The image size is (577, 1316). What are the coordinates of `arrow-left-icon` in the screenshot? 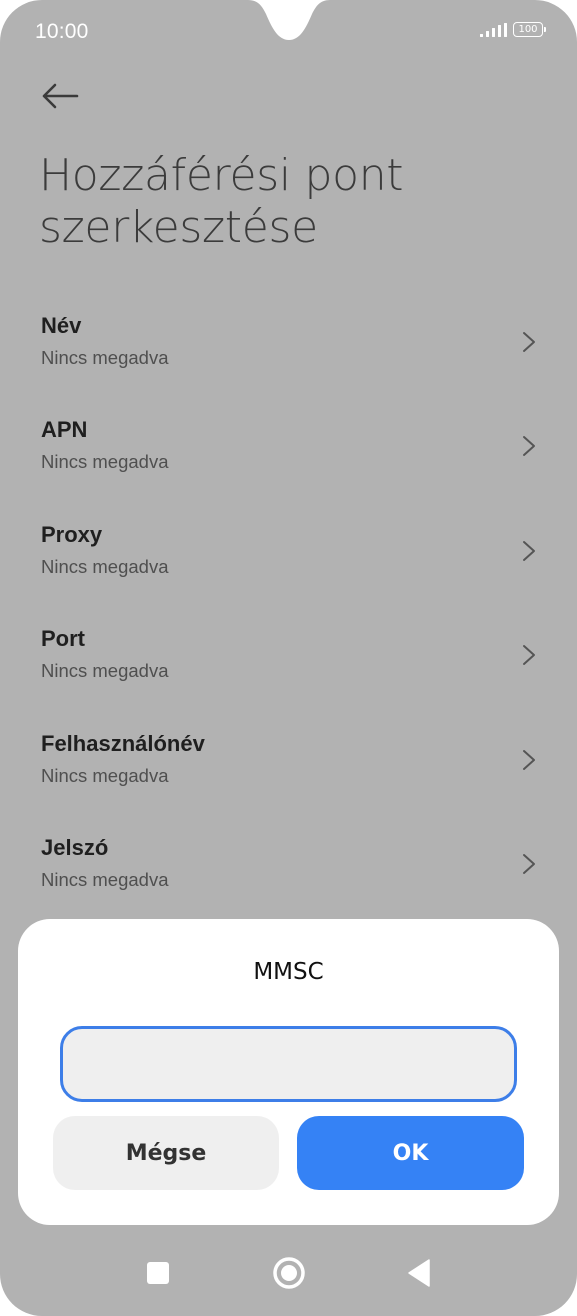 It's located at (60, 96).